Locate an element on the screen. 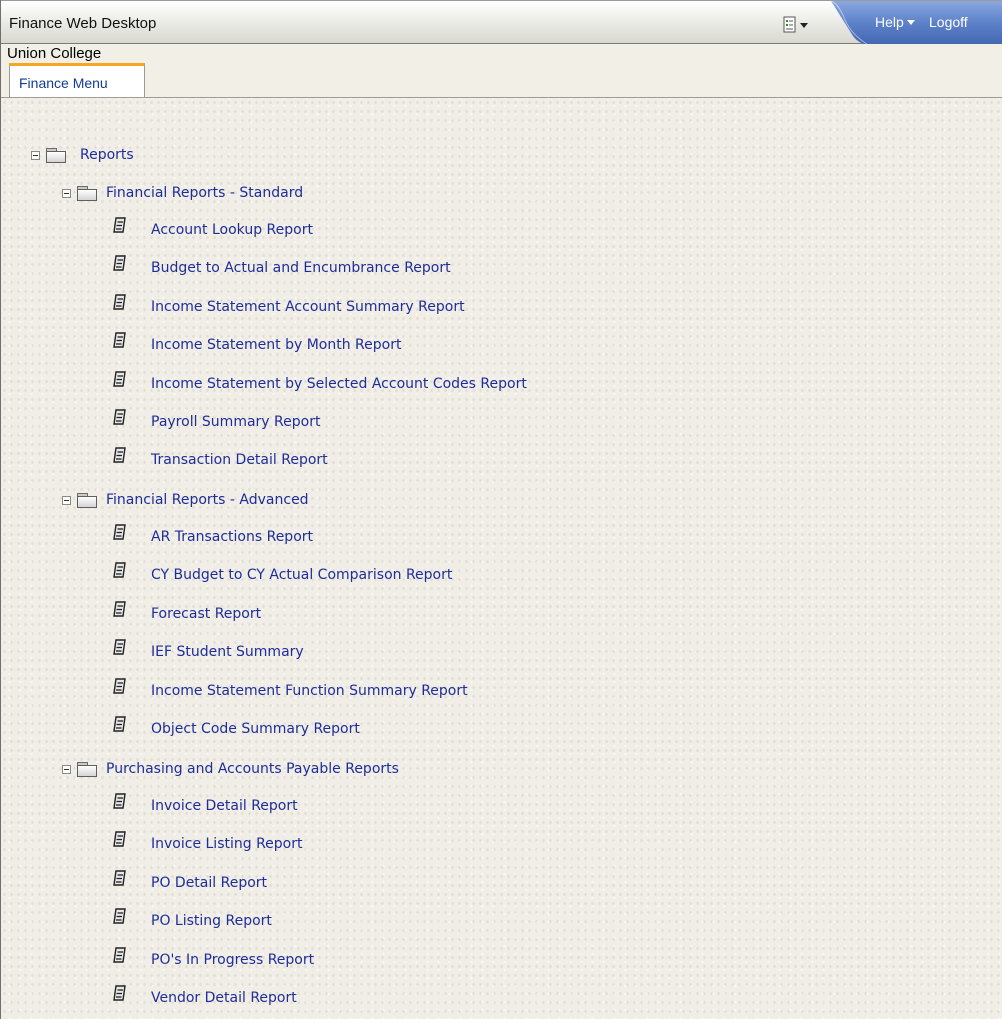  report-item: AR Transactions Report is located at coordinates (213, 537).